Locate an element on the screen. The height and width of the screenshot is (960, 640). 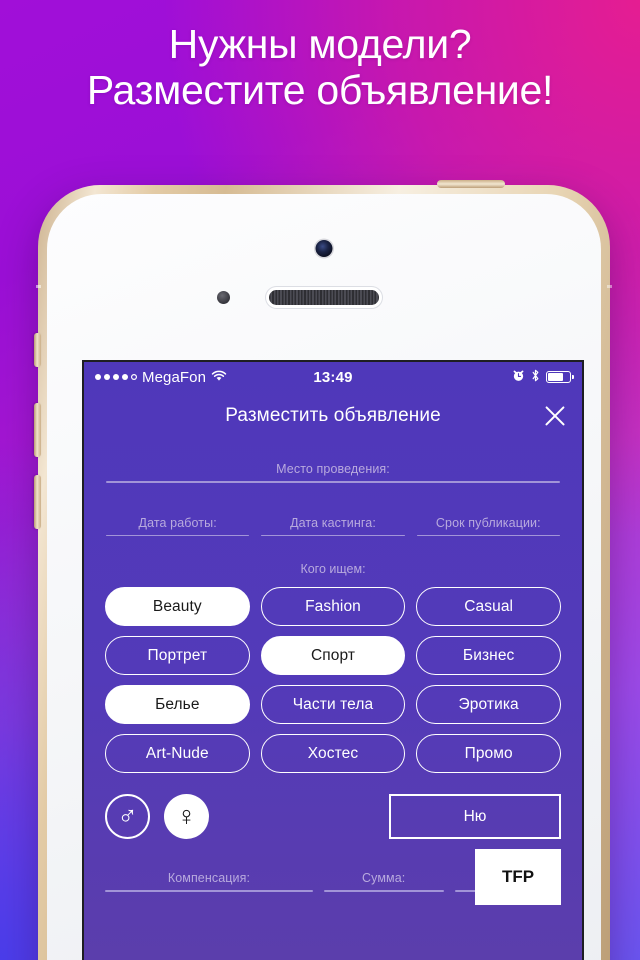
venue-input-underline is located at coordinates (333, 482).